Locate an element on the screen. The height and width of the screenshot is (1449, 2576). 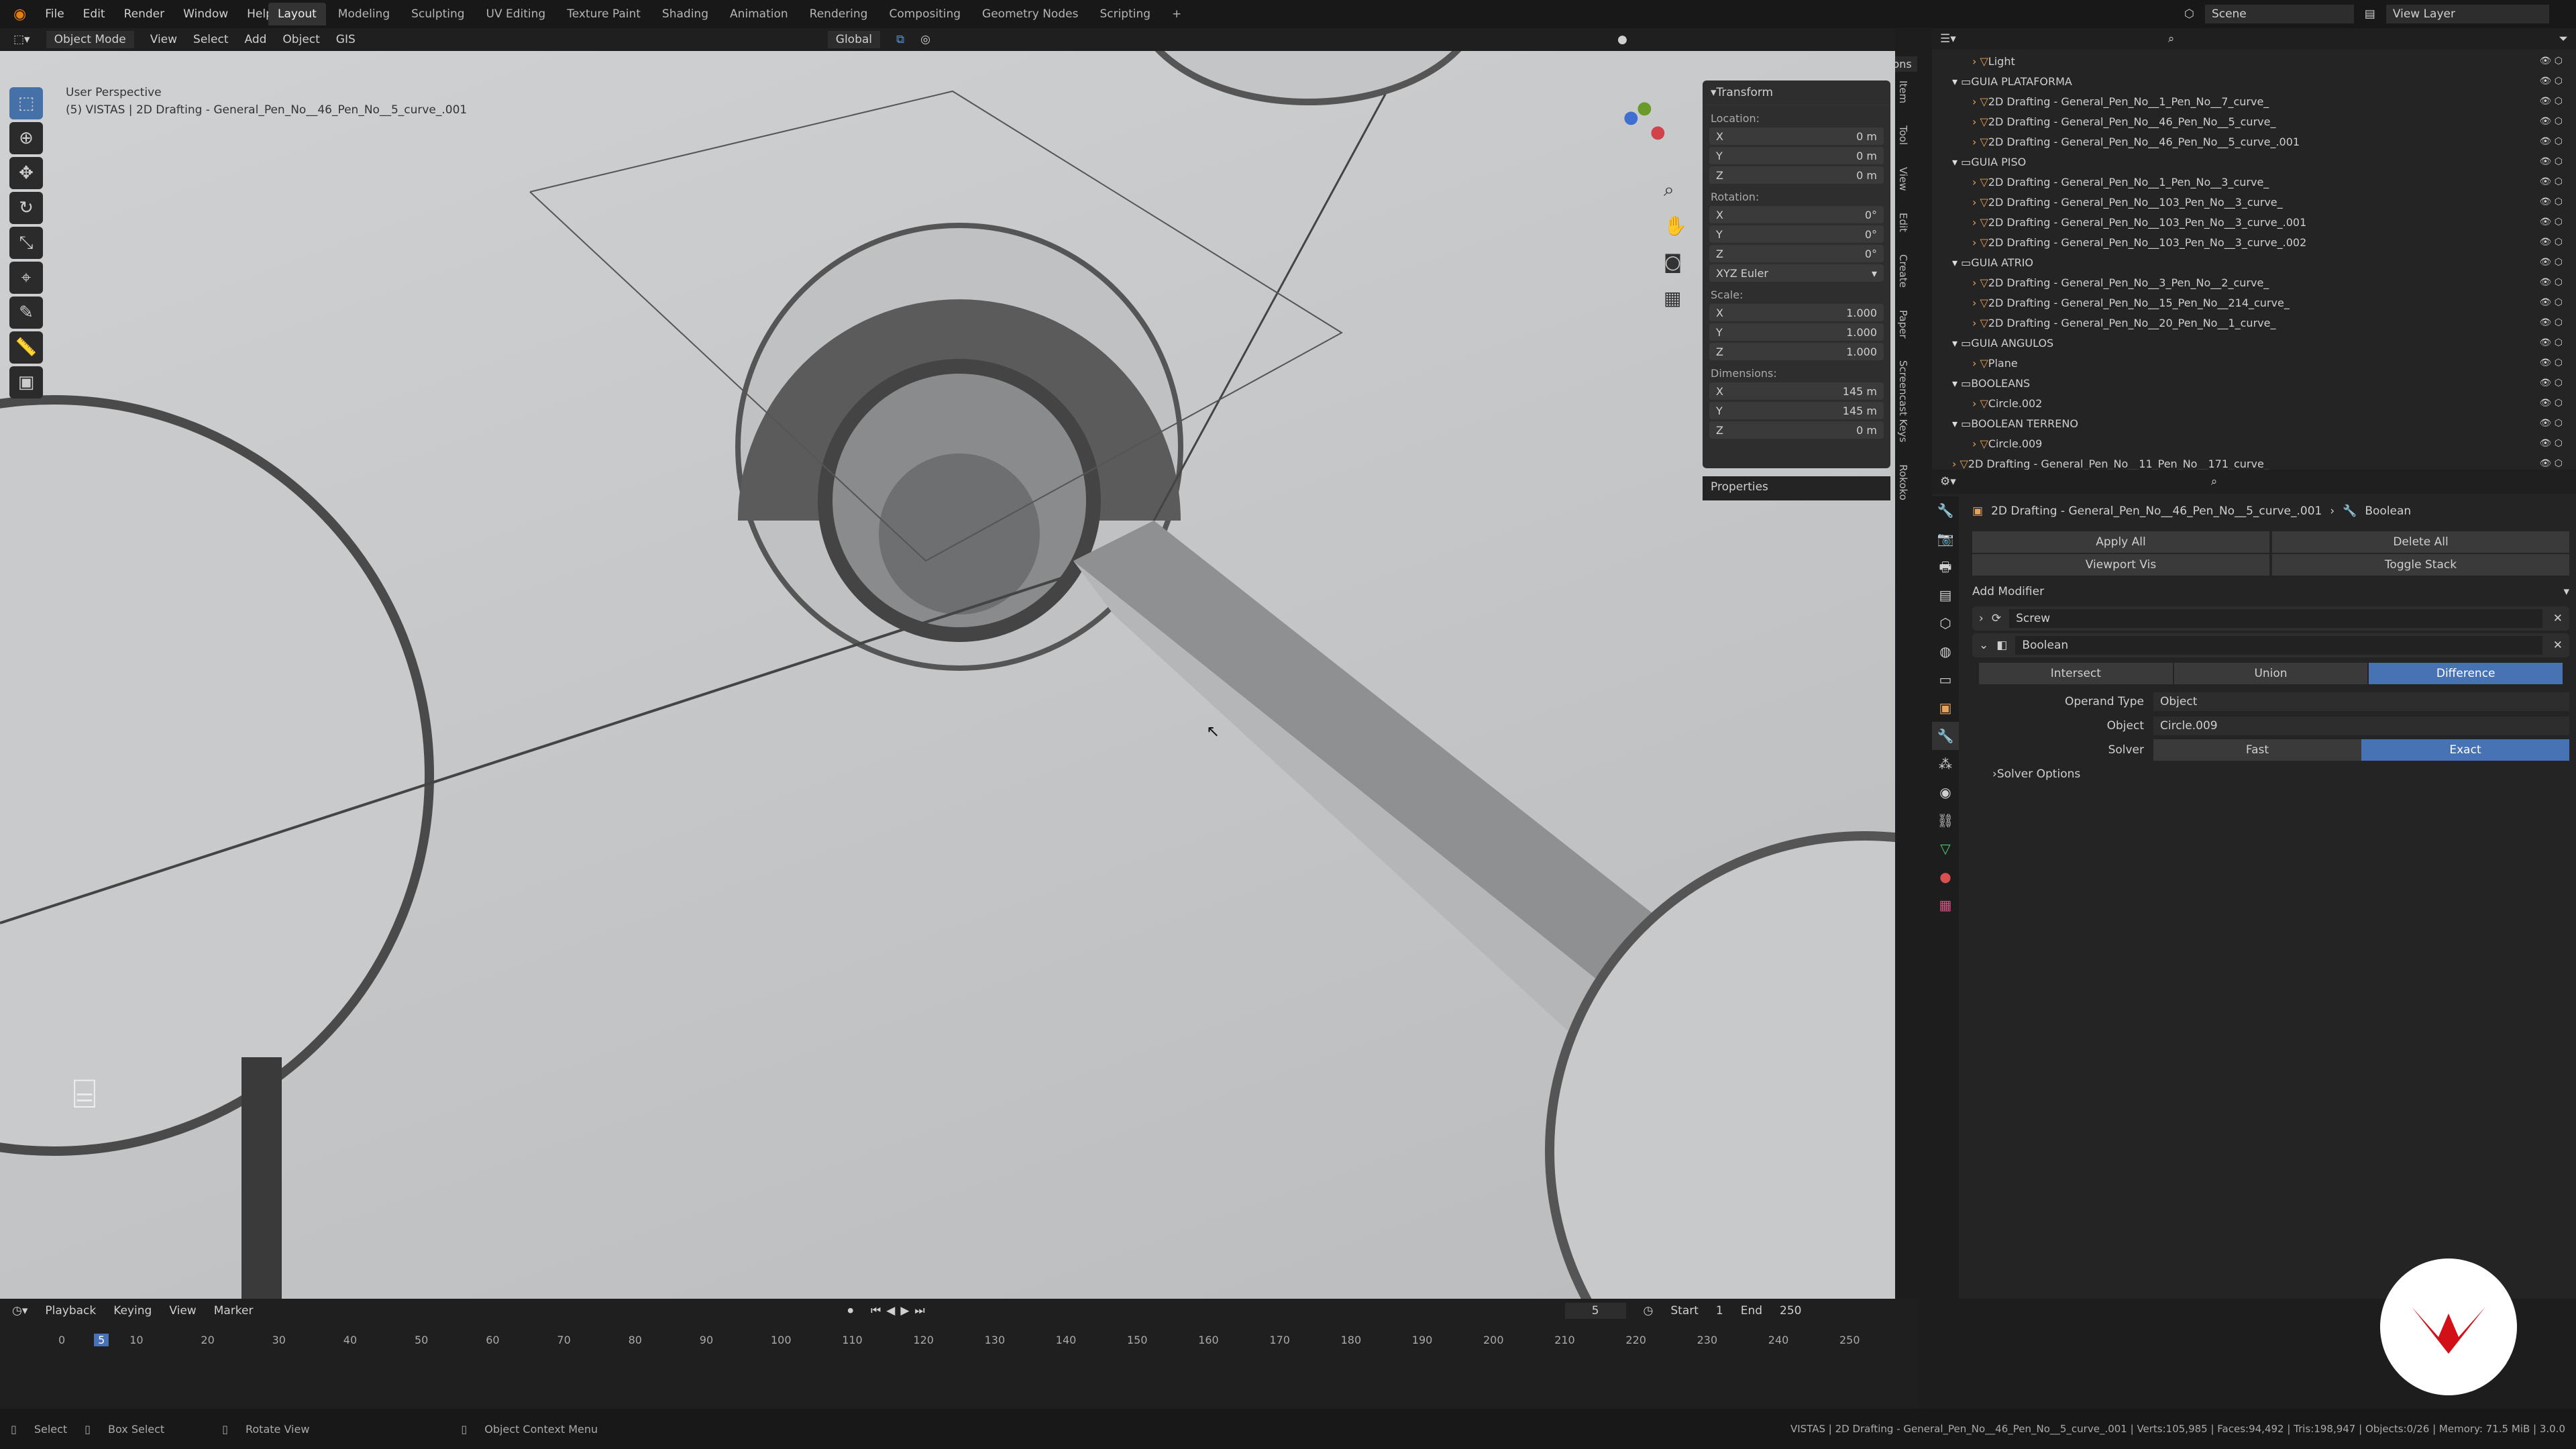
constraints-tab-icon: ⛓ is located at coordinates (1945, 820).